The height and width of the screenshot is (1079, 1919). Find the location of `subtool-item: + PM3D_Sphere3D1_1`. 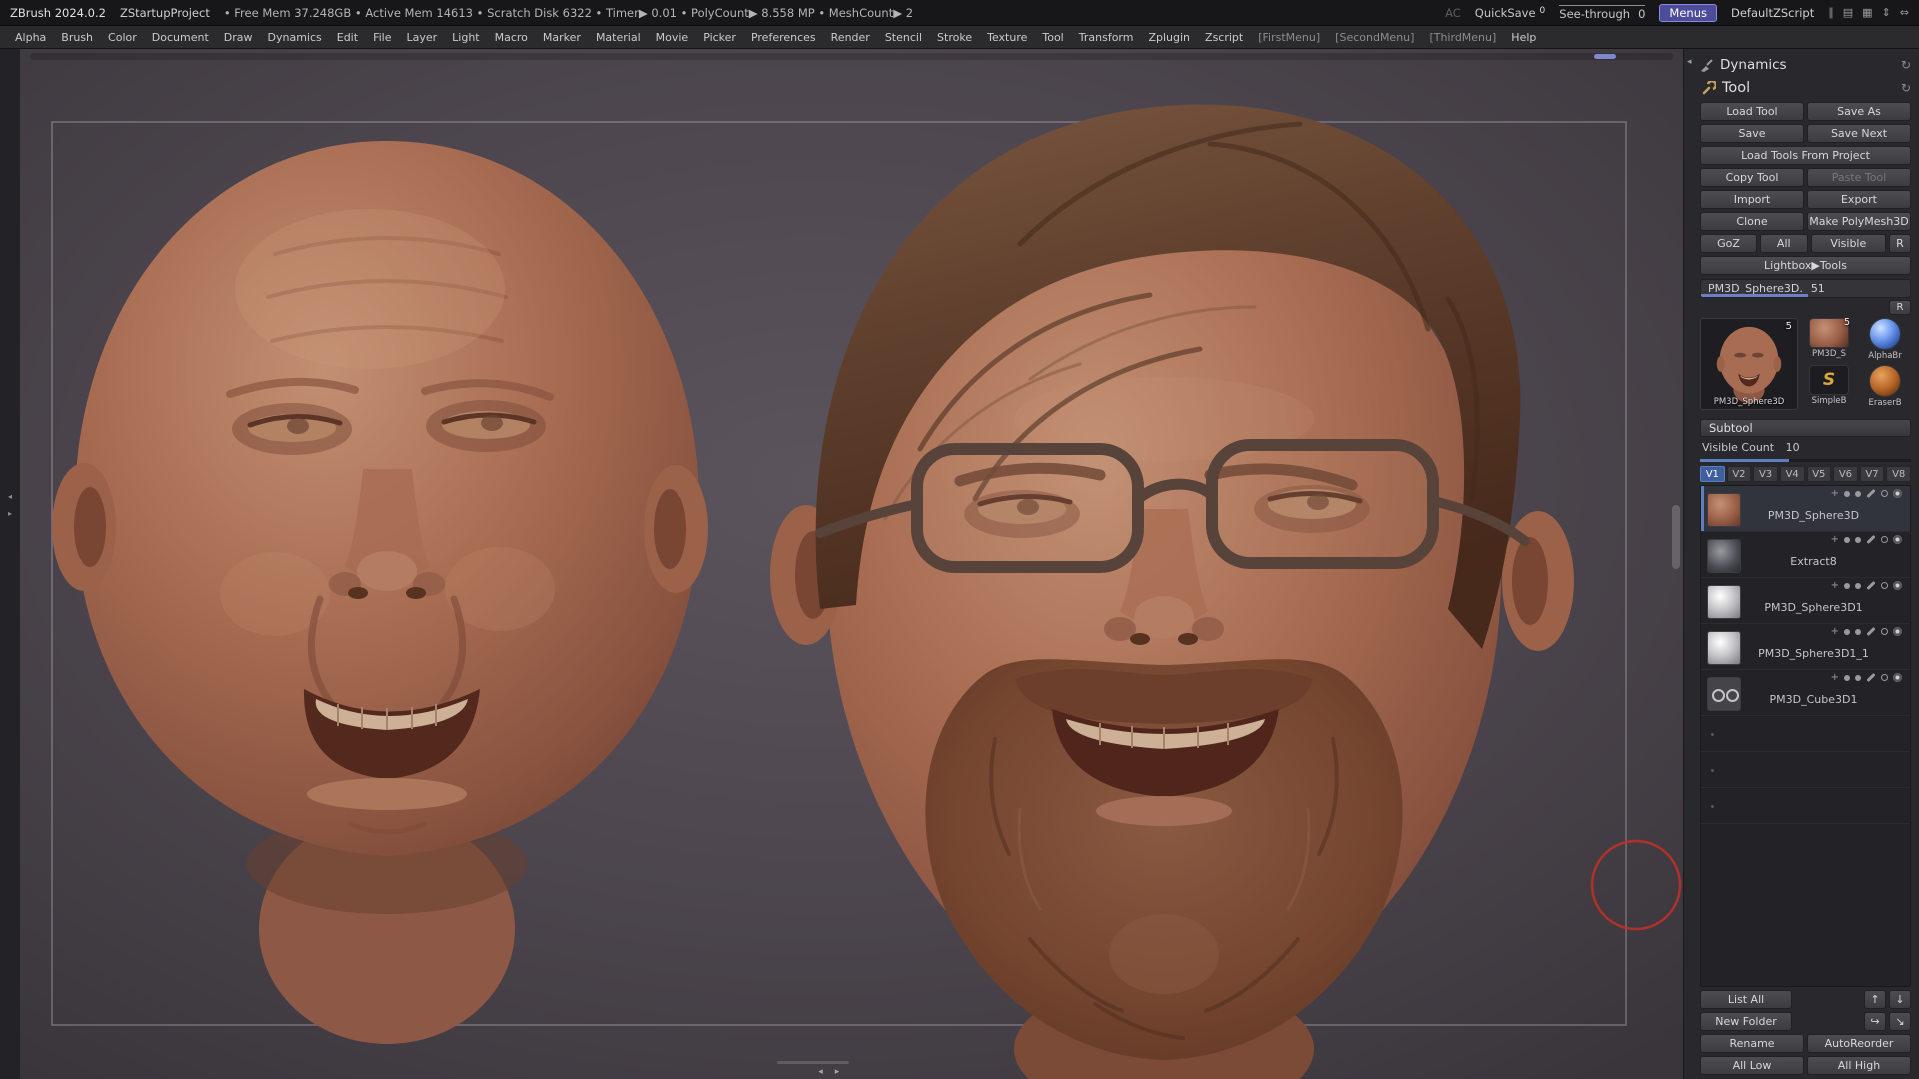

subtool-item: + PM3D_Sphere3D1_1 is located at coordinates (1805, 647).